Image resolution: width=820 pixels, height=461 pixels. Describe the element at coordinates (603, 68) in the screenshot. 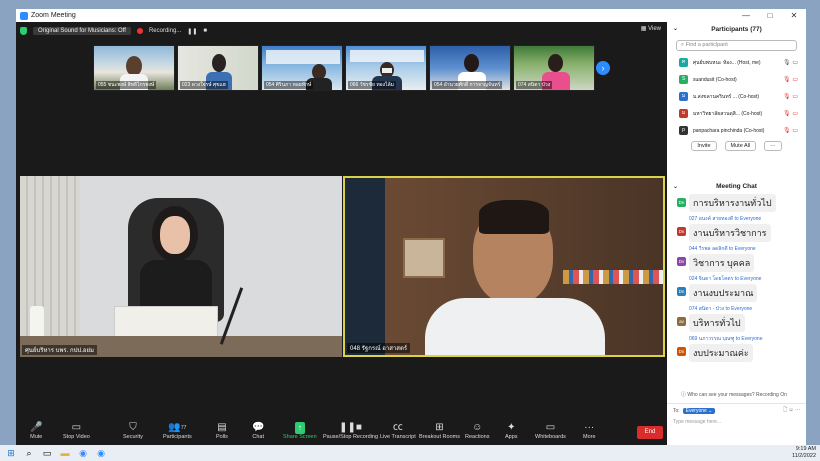

I see `next-page-icon: ›` at that location.